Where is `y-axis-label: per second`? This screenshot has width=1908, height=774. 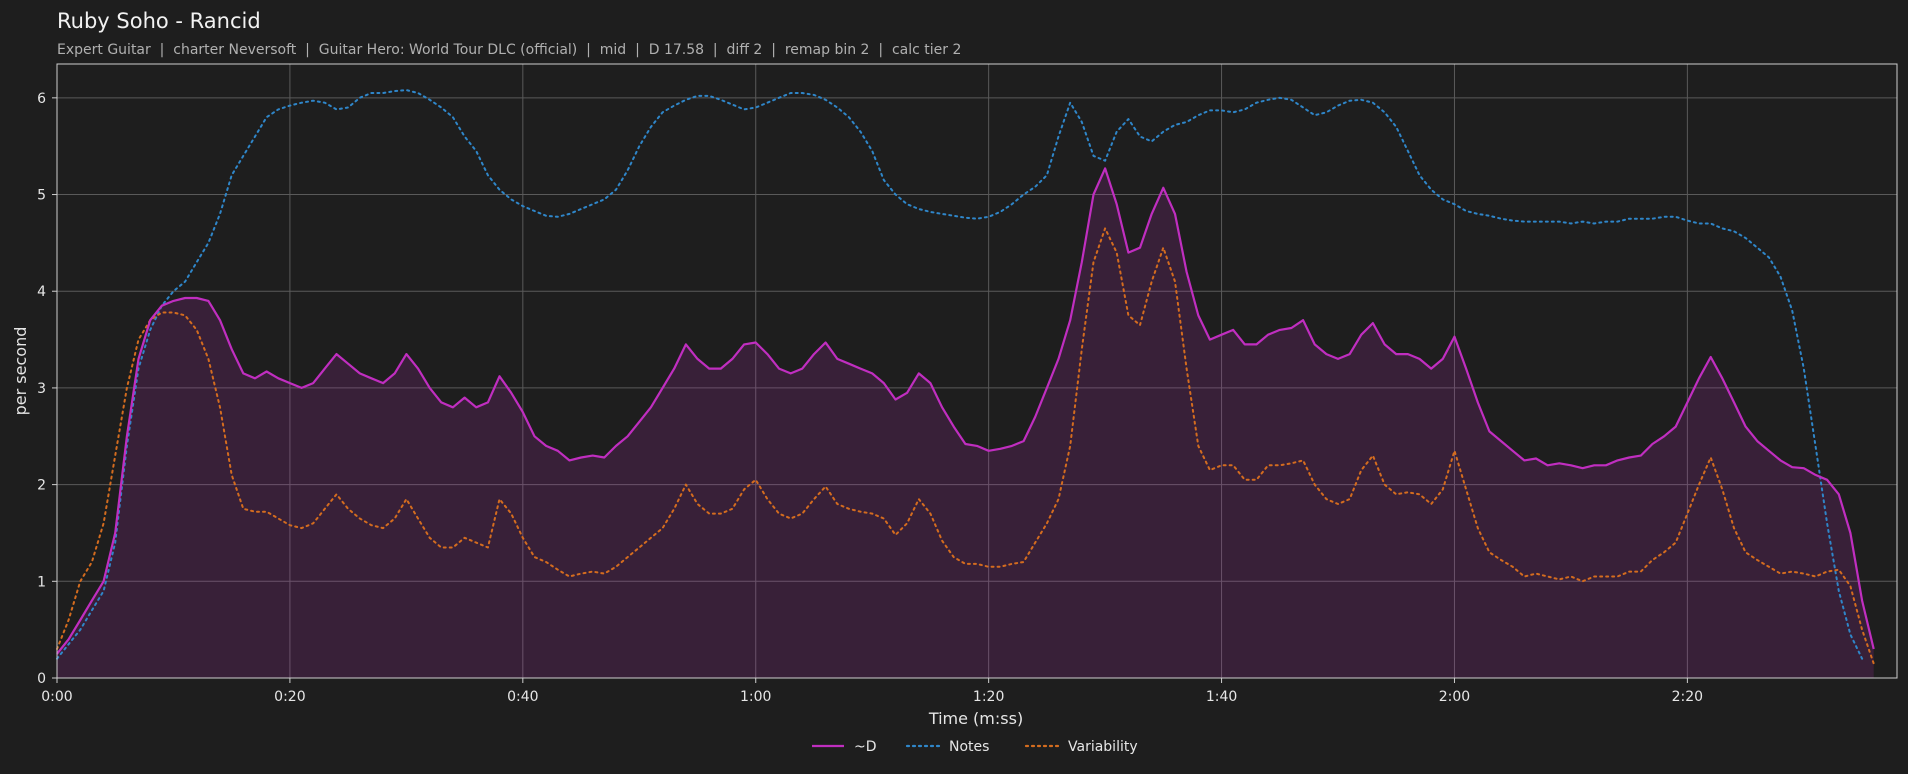 y-axis-label: per second is located at coordinates (20, 371).